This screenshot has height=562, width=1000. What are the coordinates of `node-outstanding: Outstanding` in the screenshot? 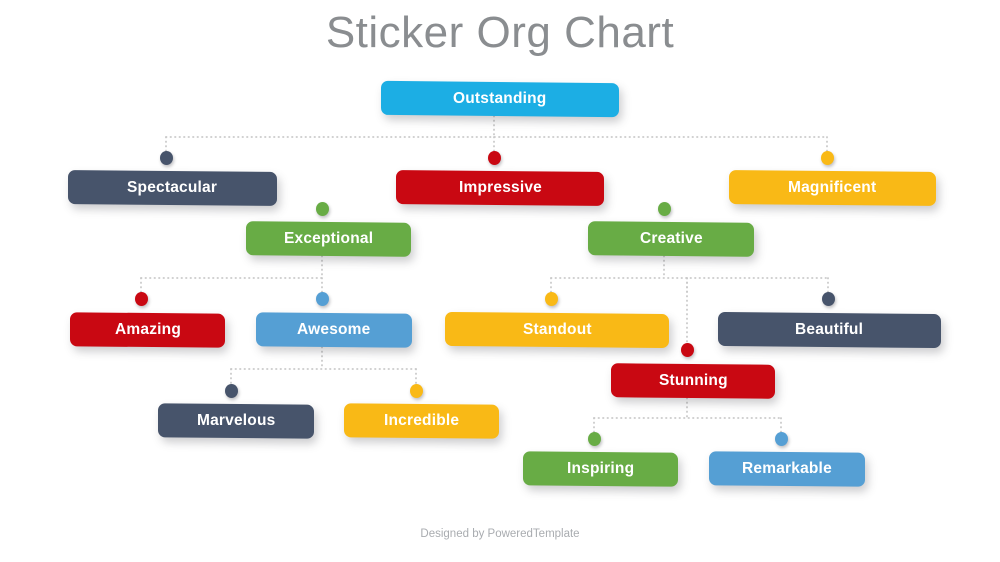 It's located at (500, 99).